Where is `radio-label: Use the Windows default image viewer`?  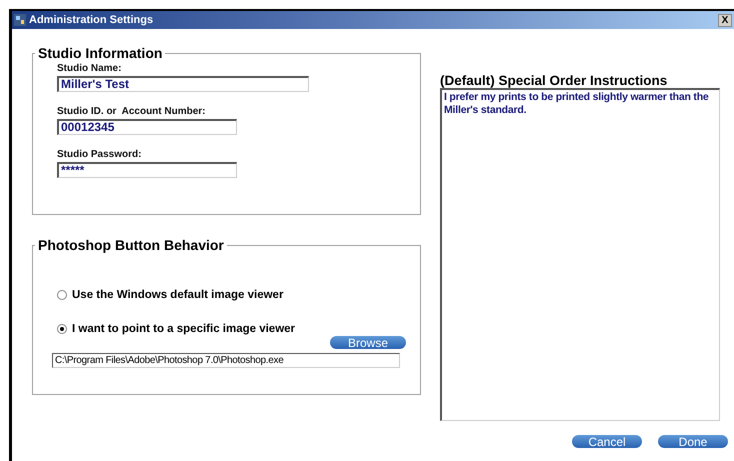
radio-label: Use the Windows default image viewer is located at coordinates (178, 295).